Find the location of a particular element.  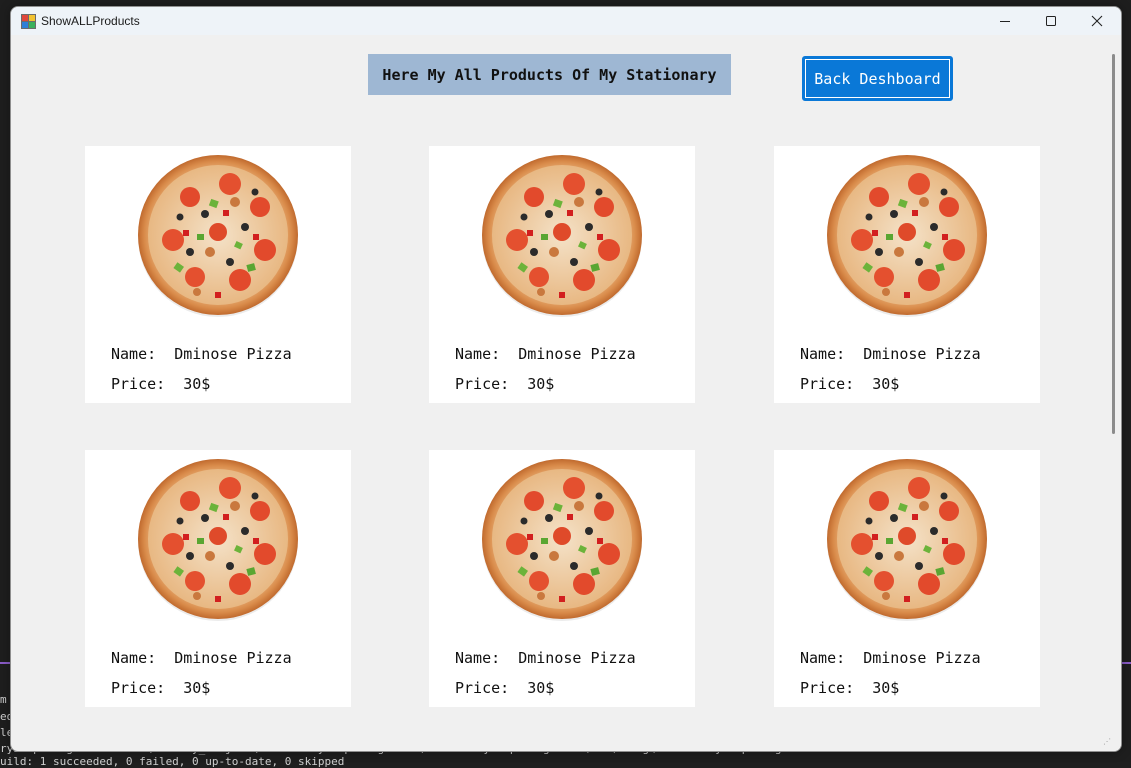

maximize-icon is located at coordinates (1051, 21).